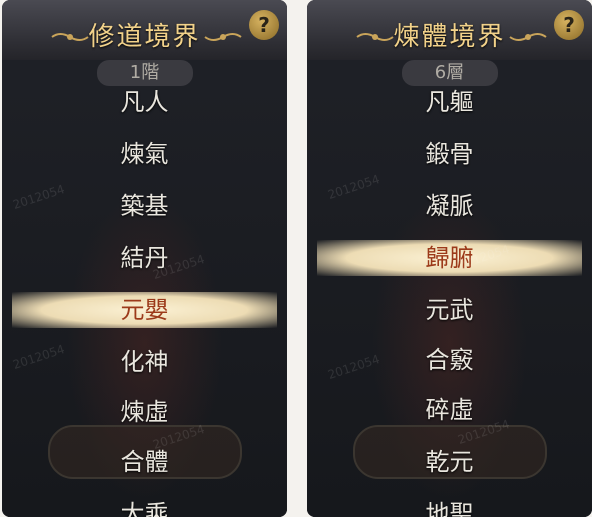  Describe the element at coordinates (449, 360) in the screenshot. I see `realm-item: 合竅` at that location.